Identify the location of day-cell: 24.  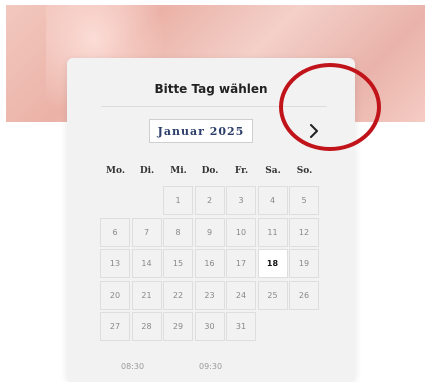
(241, 295).